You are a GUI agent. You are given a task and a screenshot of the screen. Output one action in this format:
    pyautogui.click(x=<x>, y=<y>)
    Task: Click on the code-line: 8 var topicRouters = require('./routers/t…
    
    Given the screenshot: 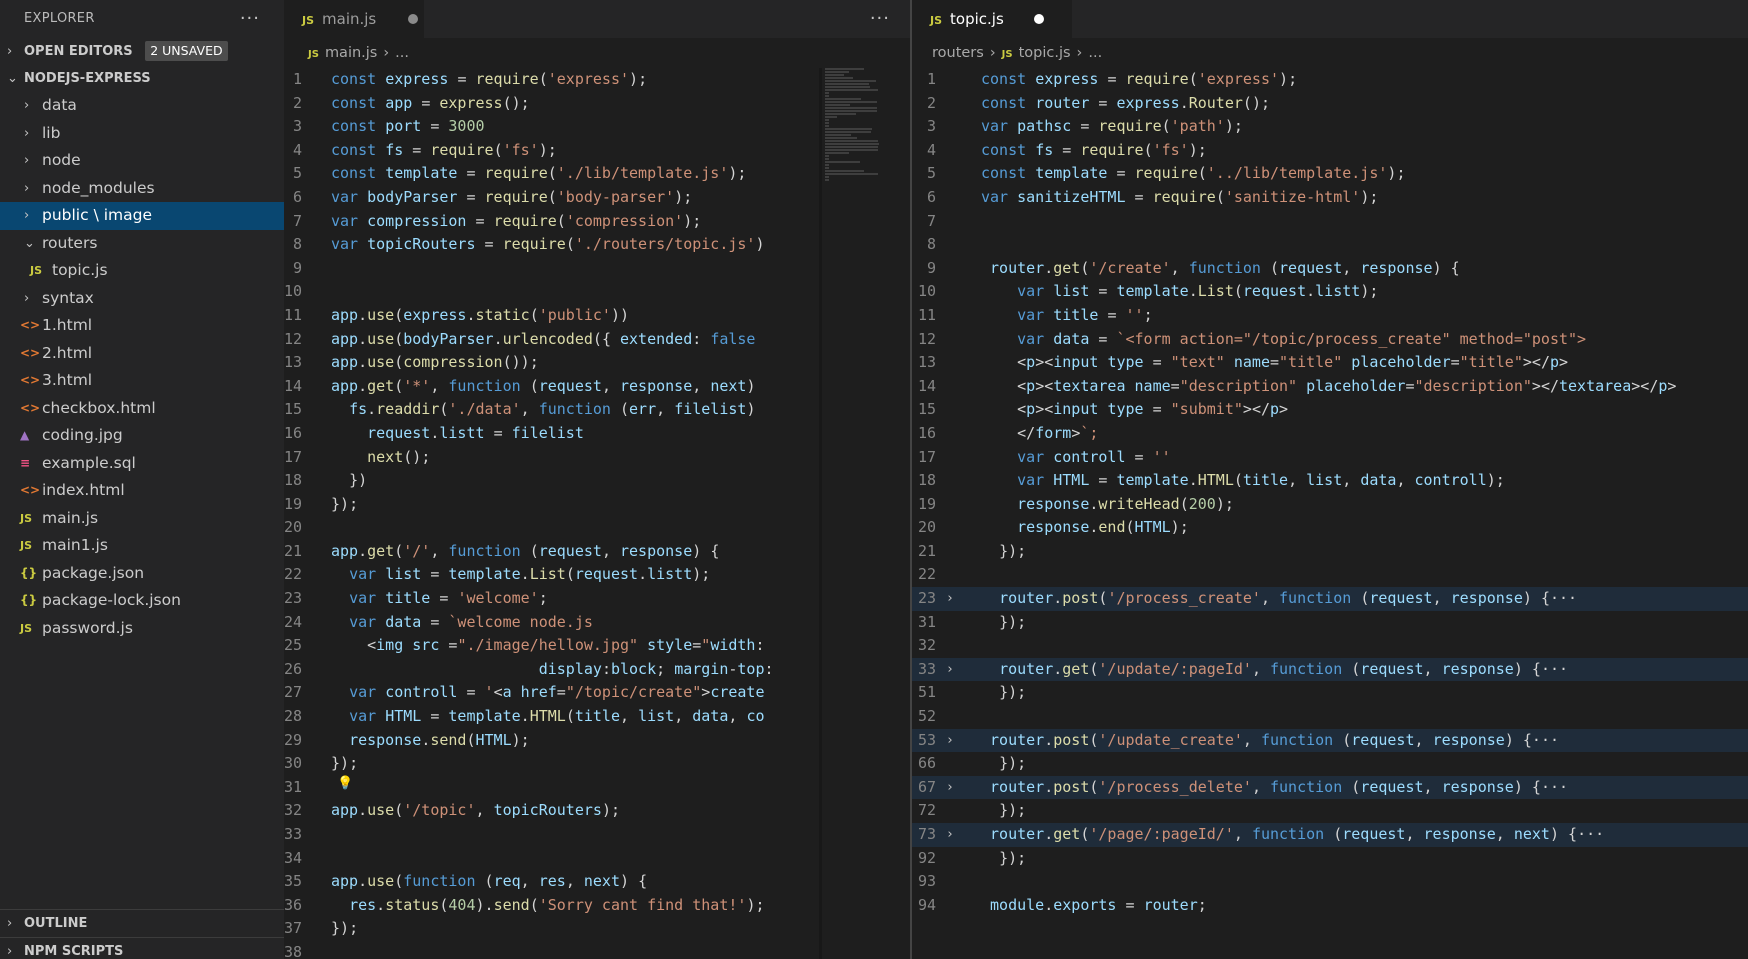 What is the action you would take?
    pyautogui.click(x=597, y=245)
    